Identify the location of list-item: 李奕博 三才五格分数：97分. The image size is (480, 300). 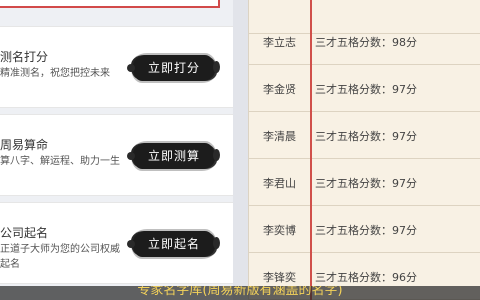
(364, 229).